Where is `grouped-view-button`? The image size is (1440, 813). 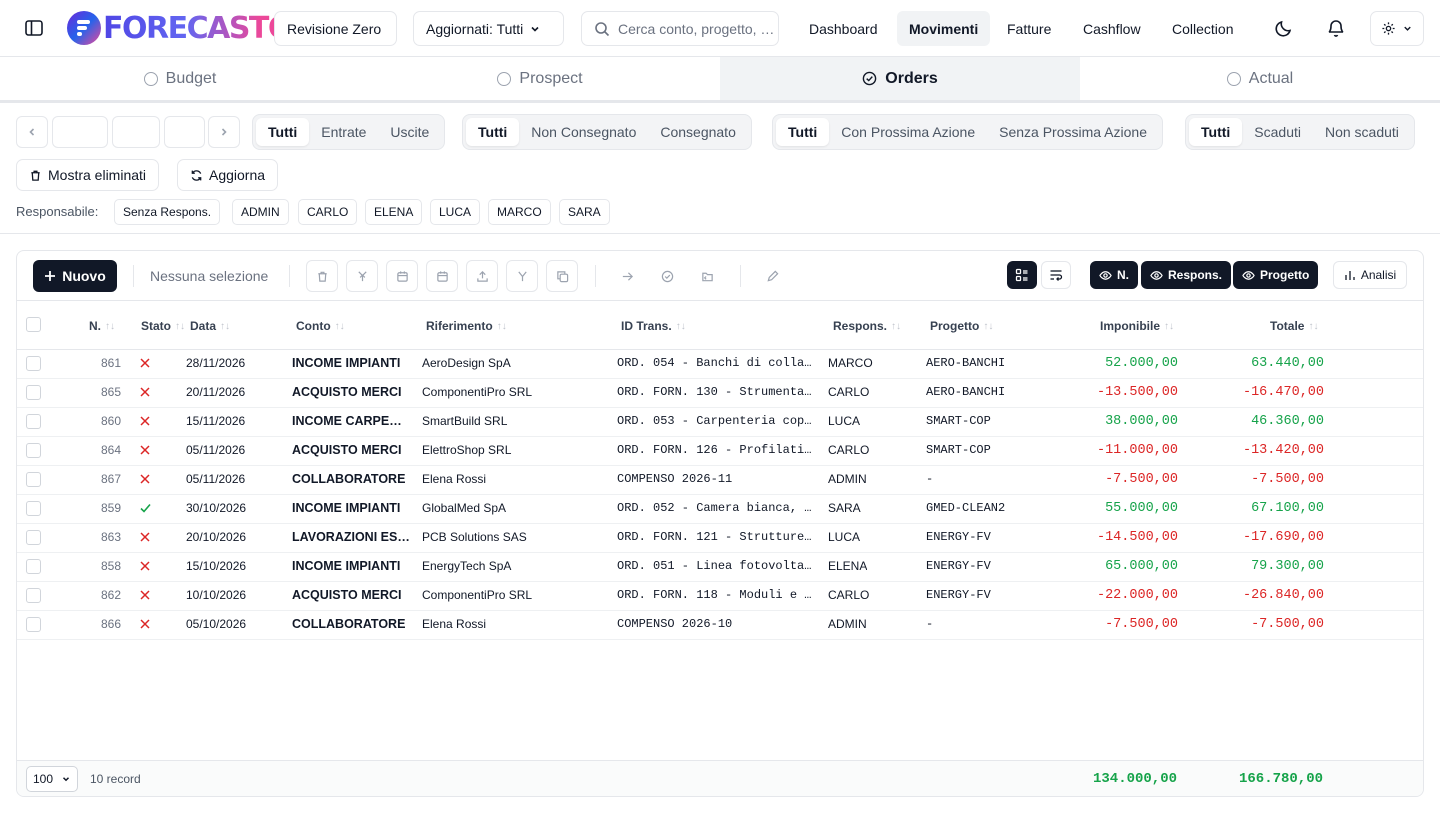 grouped-view-button is located at coordinates (1022, 275).